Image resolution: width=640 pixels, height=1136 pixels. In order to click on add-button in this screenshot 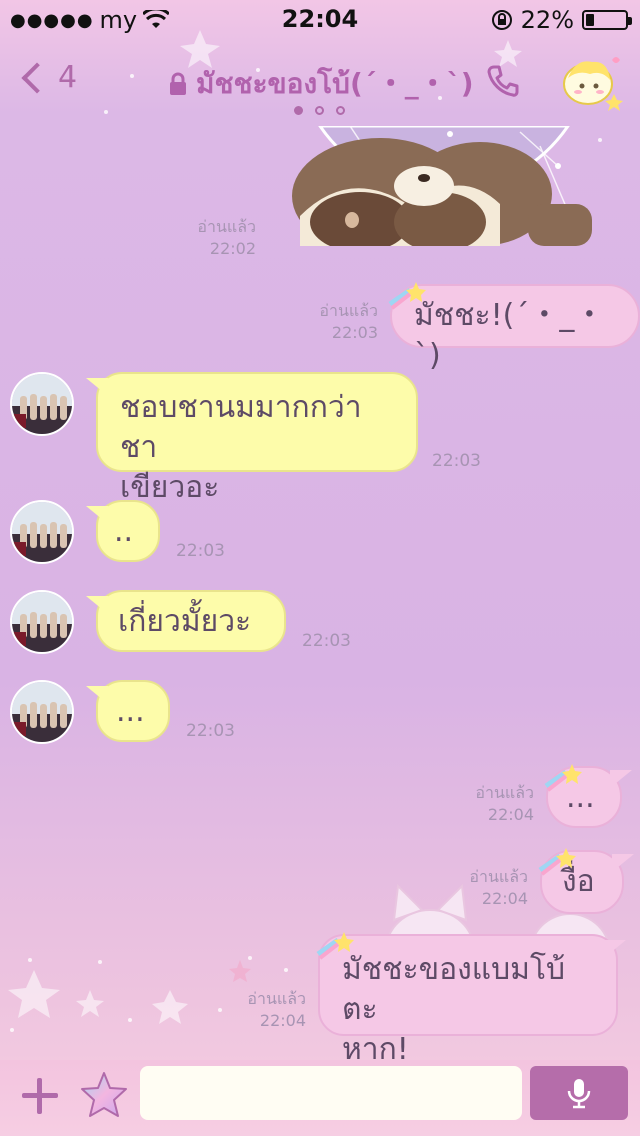, I will do `click(40, 1096)`.